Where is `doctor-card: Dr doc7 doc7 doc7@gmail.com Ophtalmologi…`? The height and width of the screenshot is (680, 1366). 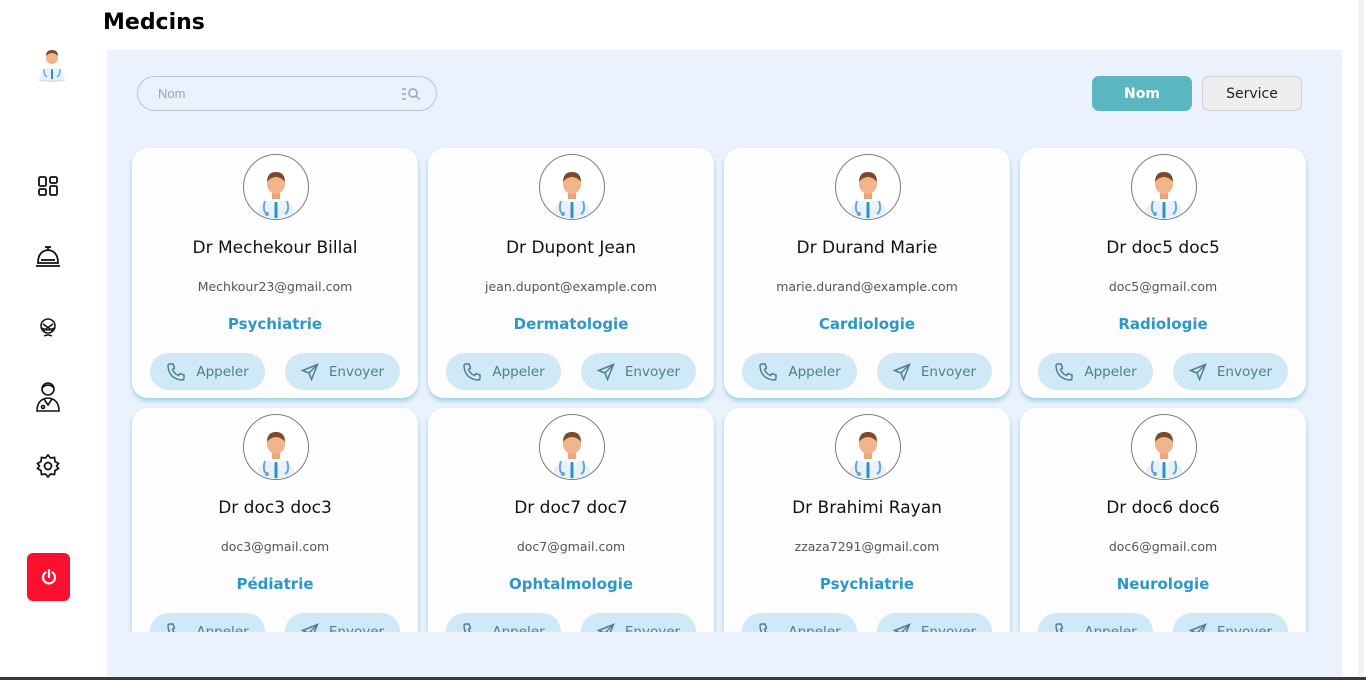
doctor-card: Dr doc7 doc7 doc7@gmail.com Ophtalmologi… is located at coordinates (571, 520).